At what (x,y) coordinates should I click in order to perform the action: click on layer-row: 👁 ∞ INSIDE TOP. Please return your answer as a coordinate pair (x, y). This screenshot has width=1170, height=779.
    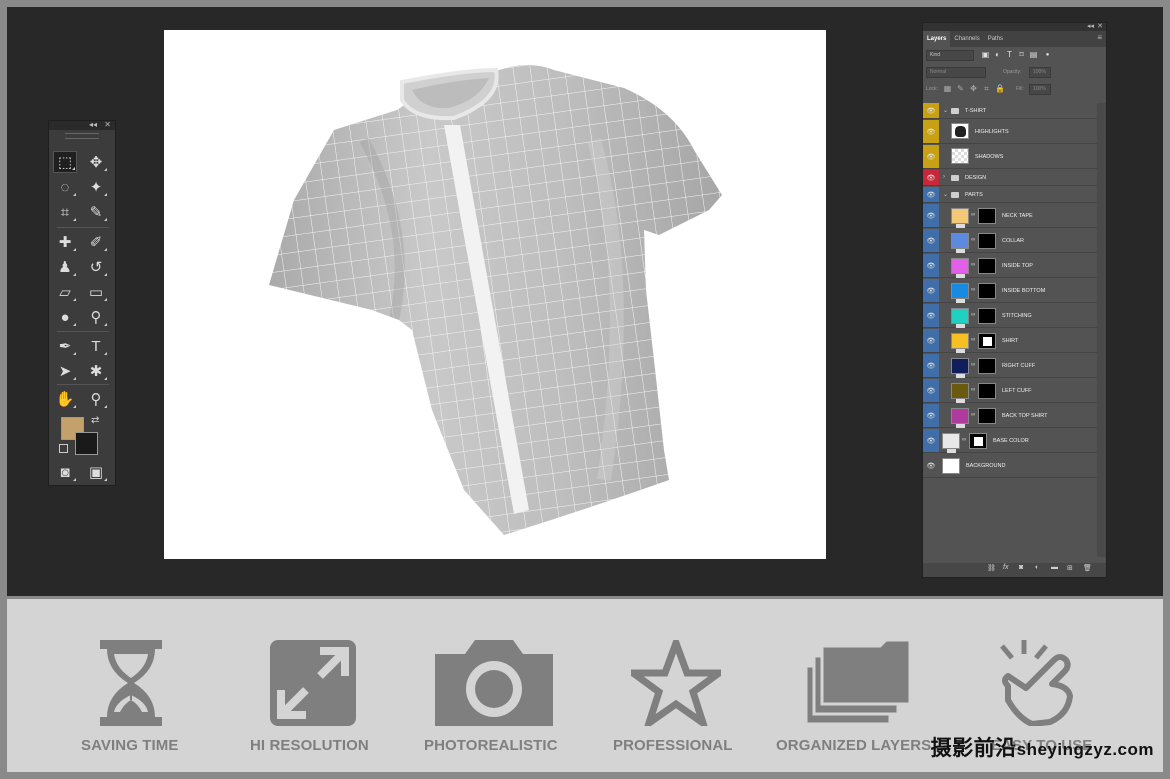
    Looking at the image, I should click on (1010, 266).